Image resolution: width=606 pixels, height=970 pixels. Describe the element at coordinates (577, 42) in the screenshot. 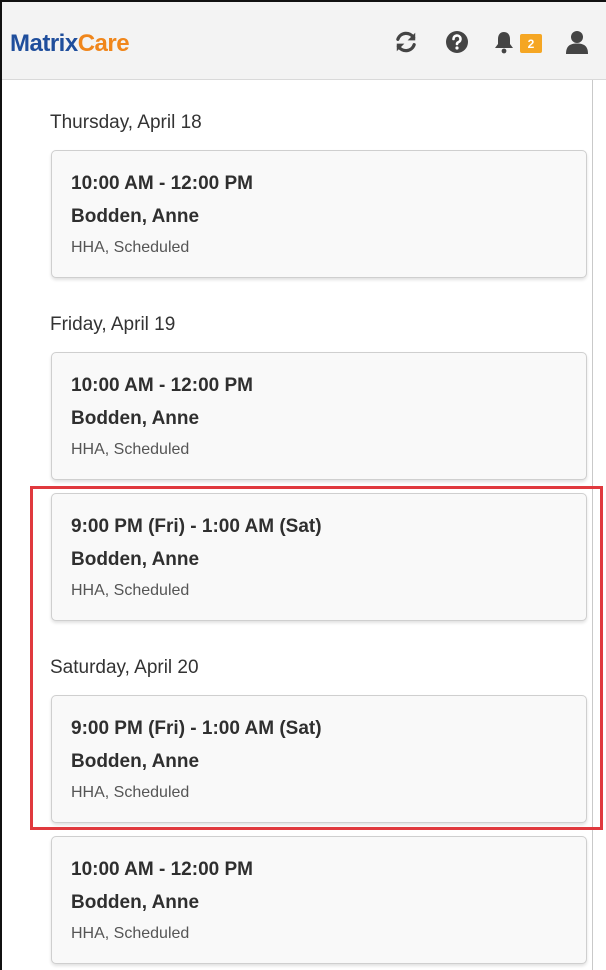

I see `user-icon` at that location.